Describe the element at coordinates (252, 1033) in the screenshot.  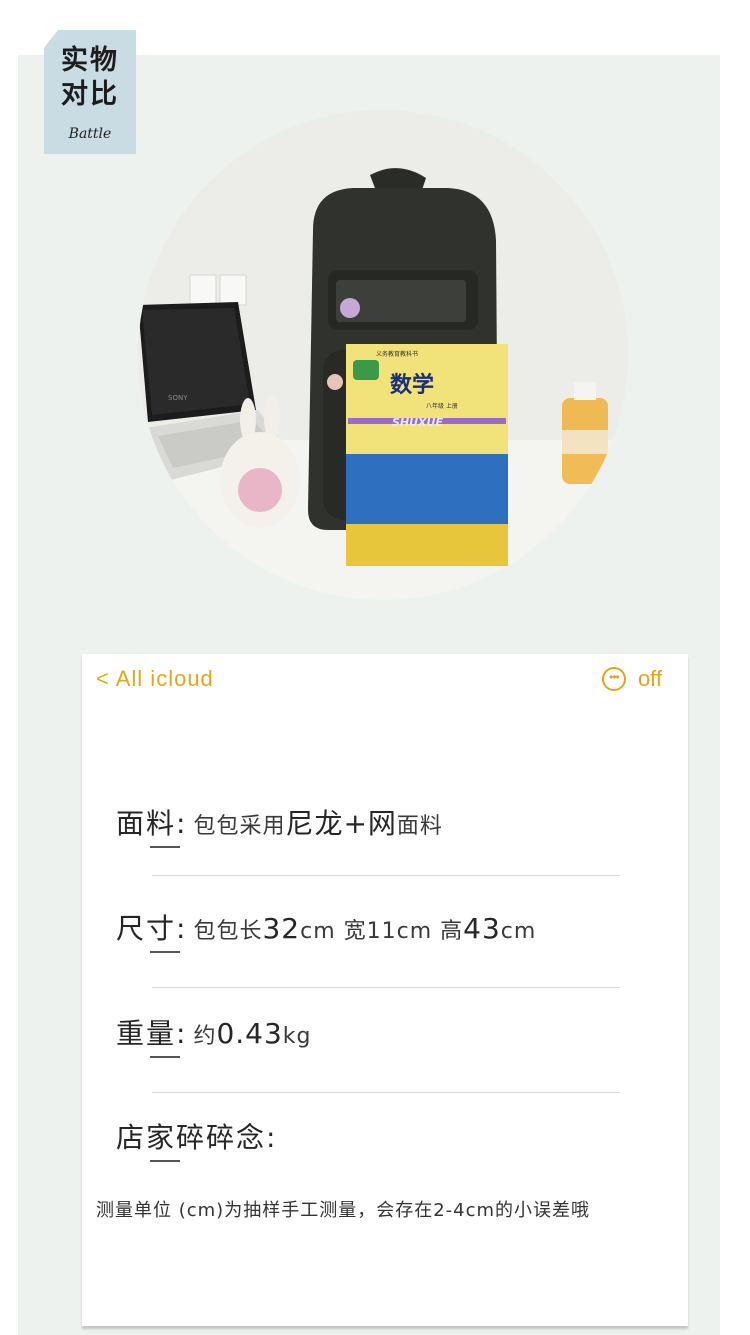
I see `spec-value: 约0.43kg` at that location.